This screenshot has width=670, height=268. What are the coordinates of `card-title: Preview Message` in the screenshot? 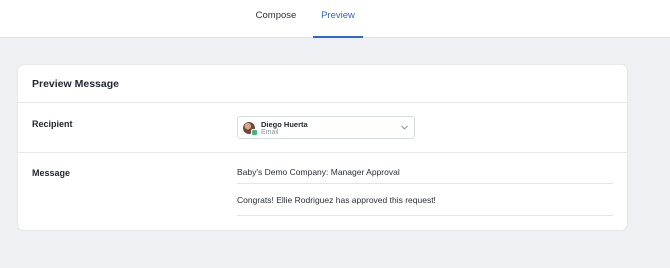 It's located at (75, 84).